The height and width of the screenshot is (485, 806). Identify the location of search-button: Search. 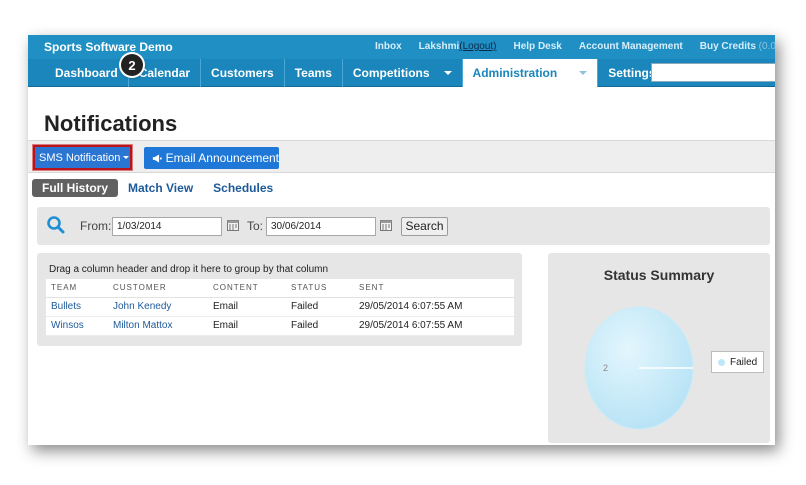
(424, 226).